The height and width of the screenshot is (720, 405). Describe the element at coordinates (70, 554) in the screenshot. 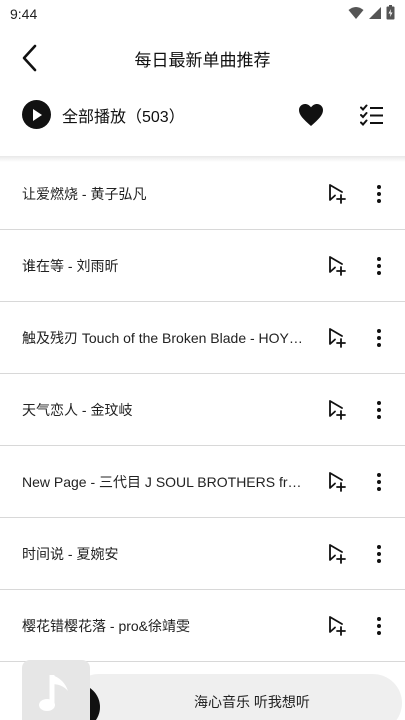

I see `song-title: 时间说 - 夏婉安` at that location.